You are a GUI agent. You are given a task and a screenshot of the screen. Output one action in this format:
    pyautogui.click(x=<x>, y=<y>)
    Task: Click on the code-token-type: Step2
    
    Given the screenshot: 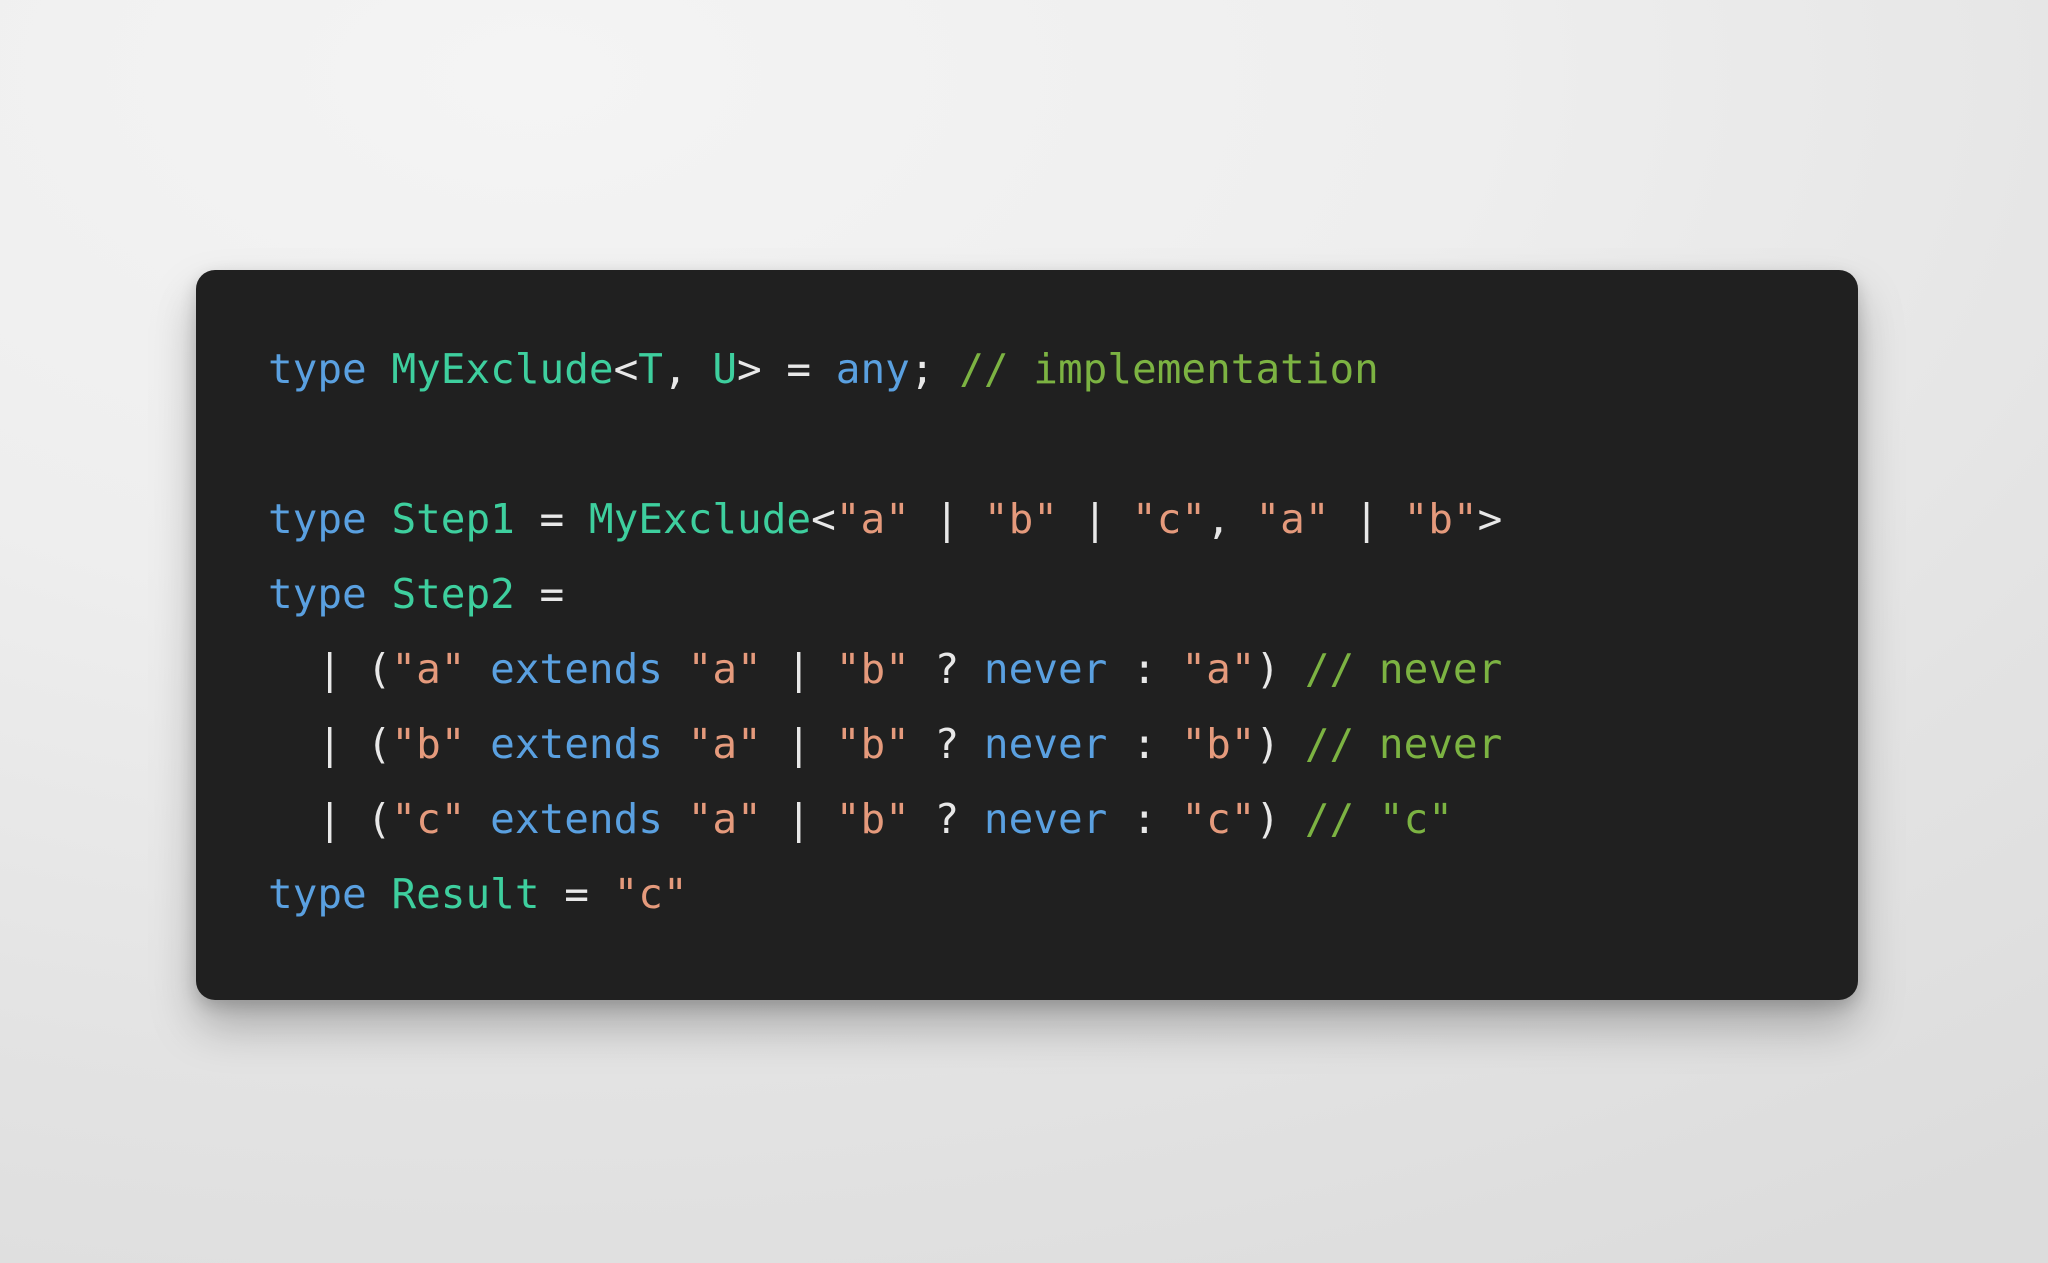 What is the action you would take?
    pyautogui.click(x=453, y=594)
    